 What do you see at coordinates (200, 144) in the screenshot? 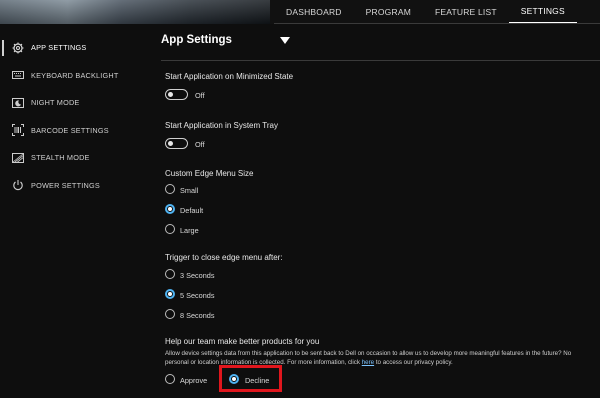
I see `start-tray-state: Off` at bounding box center [200, 144].